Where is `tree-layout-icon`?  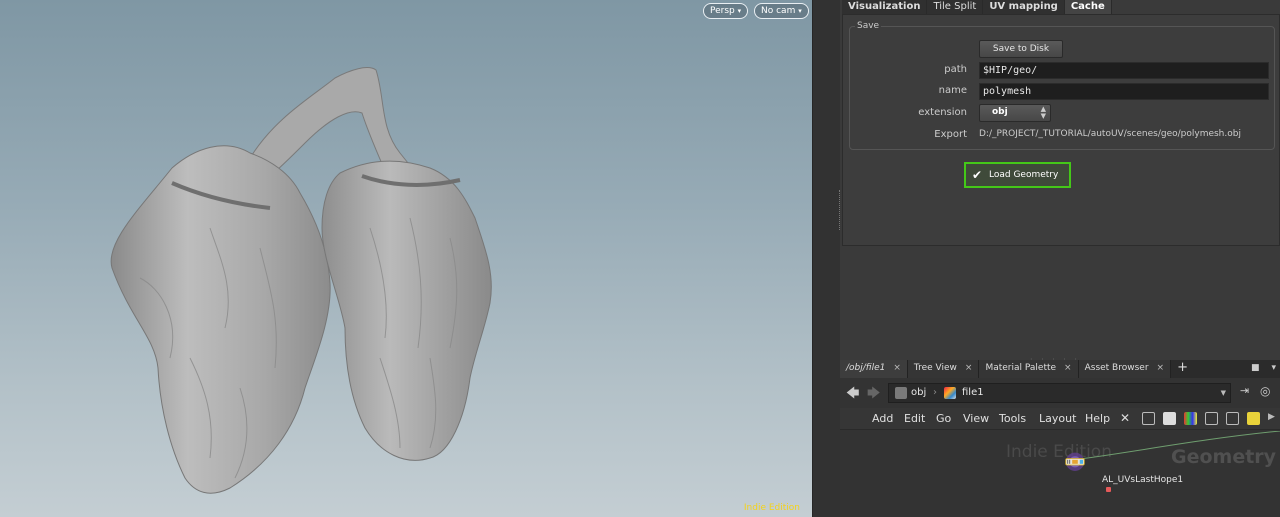 tree-layout-icon is located at coordinates (1148, 418).